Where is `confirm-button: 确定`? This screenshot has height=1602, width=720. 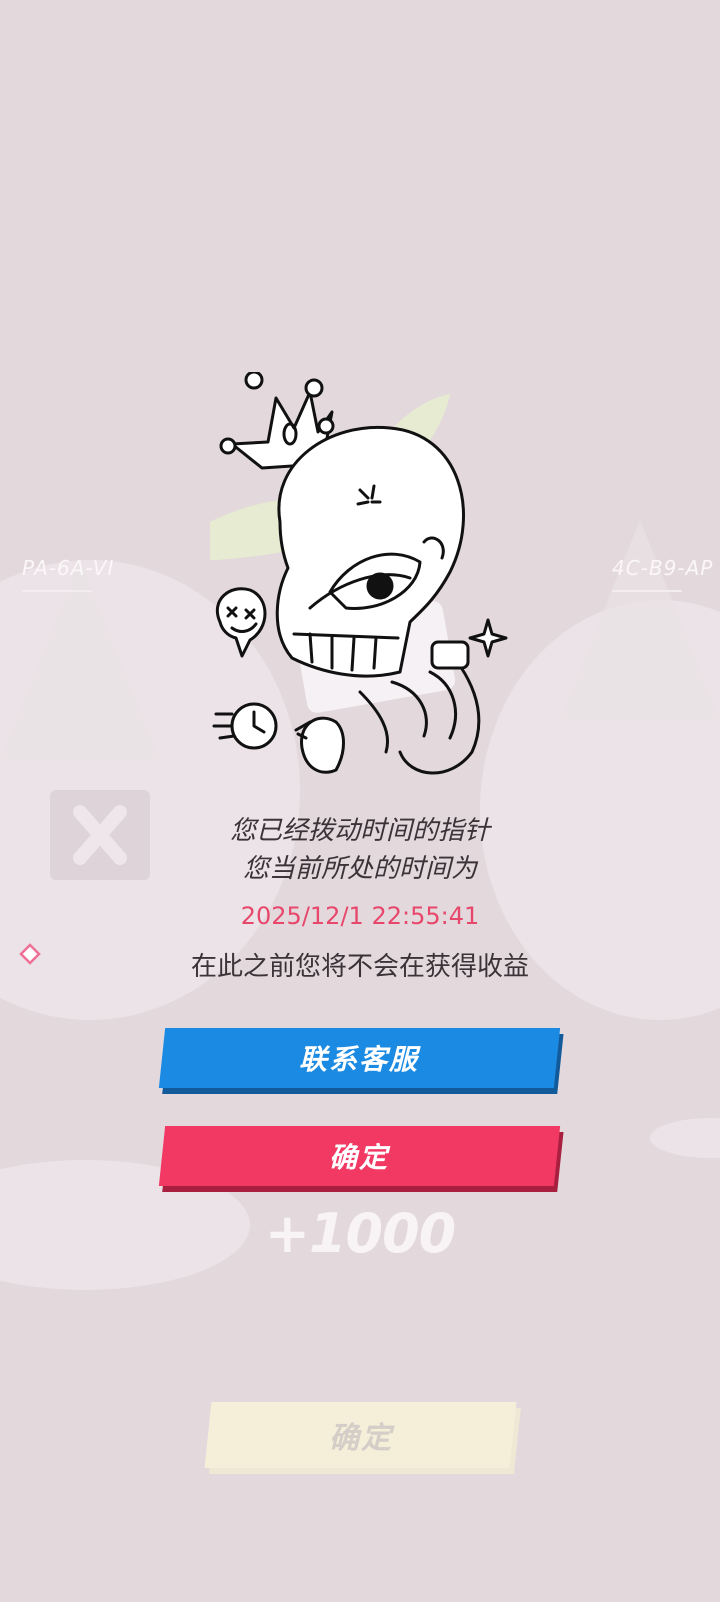
confirm-button: 确定 is located at coordinates (359, 1156).